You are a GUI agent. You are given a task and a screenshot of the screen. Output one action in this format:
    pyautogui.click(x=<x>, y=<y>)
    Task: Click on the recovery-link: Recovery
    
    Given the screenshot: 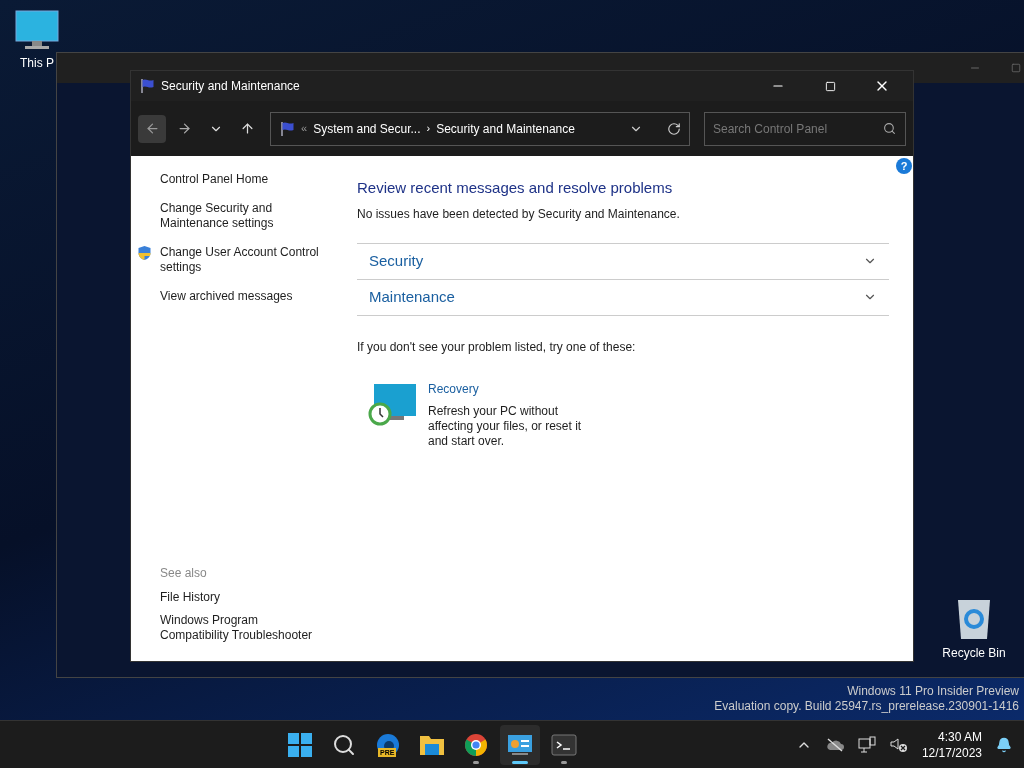 What is the action you would take?
    pyautogui.click(x=510, y=388)
    